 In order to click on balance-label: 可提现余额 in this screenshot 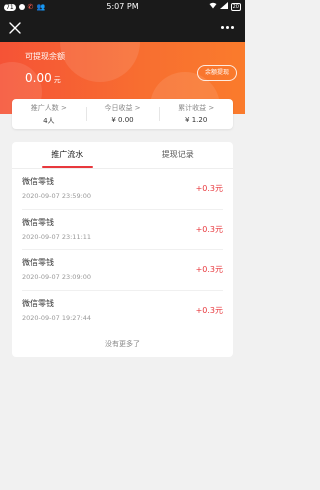, I will do `click(45, 56)`.